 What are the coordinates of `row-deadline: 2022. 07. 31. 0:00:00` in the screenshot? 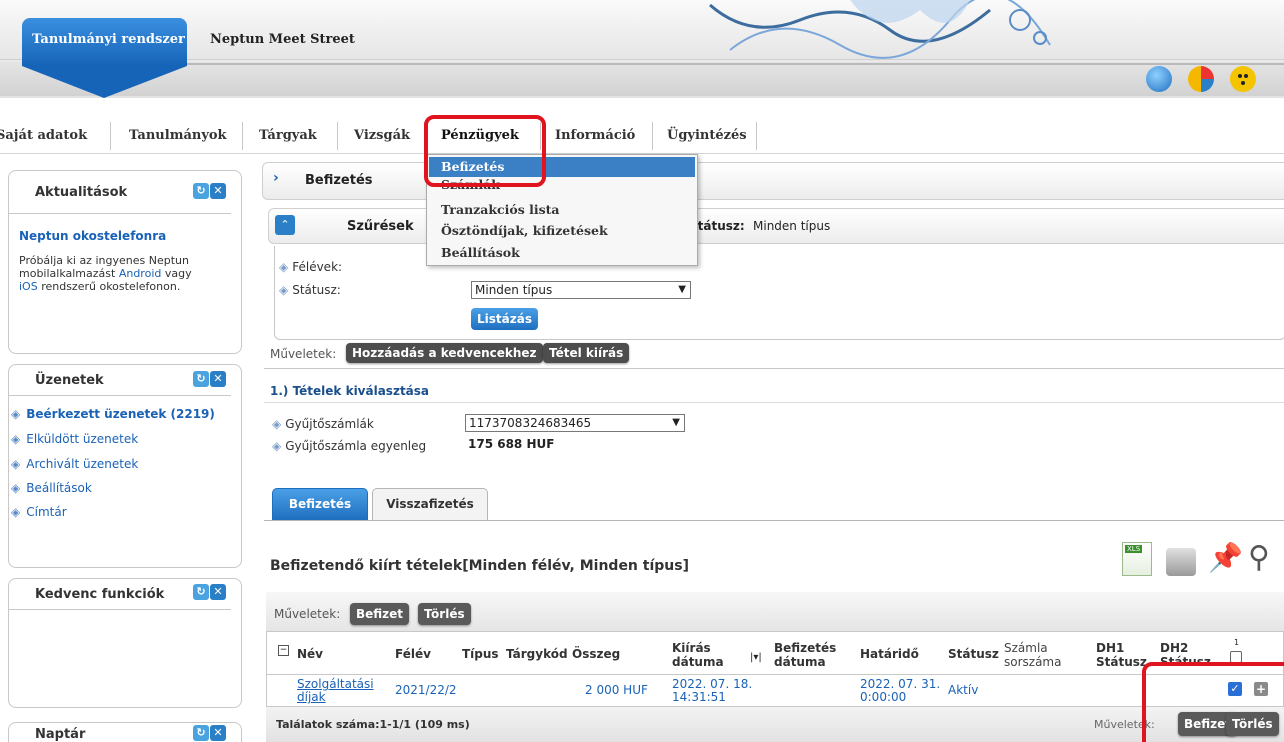 It's located at (900, 690).